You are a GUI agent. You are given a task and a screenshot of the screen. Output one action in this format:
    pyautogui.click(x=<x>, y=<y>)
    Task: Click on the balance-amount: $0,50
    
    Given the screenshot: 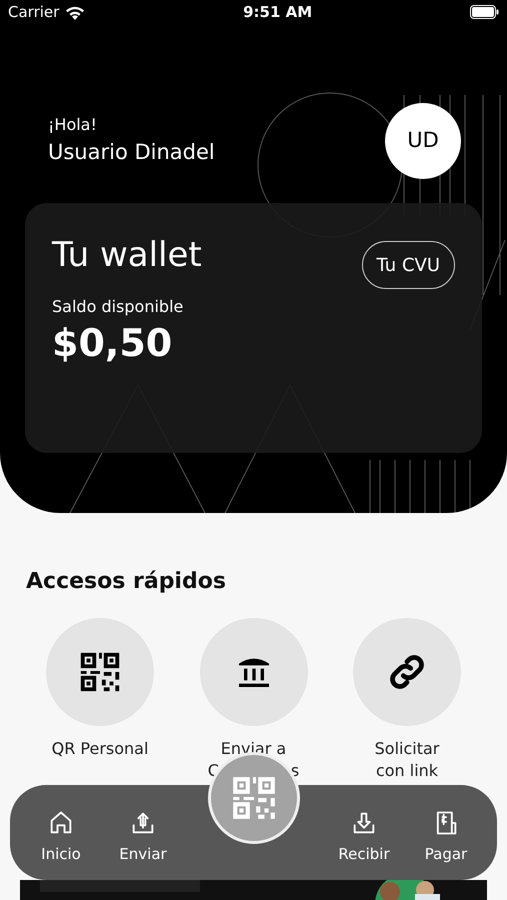 What is the action you would take?
    pyautogui.click(x=113, y=343)
    